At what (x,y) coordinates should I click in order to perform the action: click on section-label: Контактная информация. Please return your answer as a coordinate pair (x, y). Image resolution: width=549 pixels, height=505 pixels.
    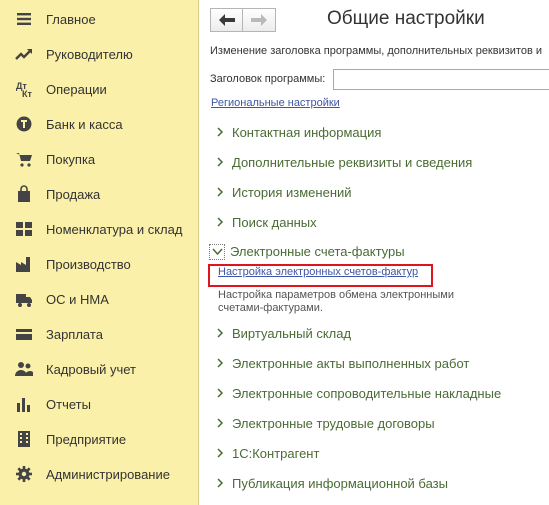
    Looking at the image, I should click on (307, 132).